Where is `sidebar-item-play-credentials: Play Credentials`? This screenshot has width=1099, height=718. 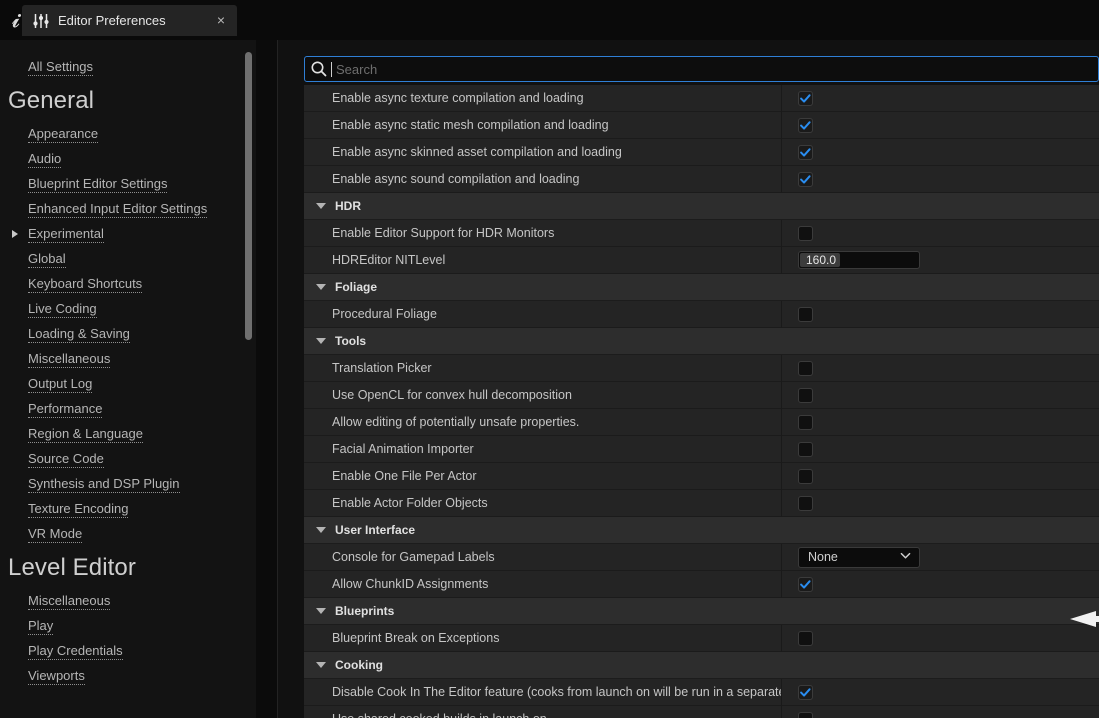
sidebar-item-play-credentials: Play Credentials is located at coordinates (128, 650).